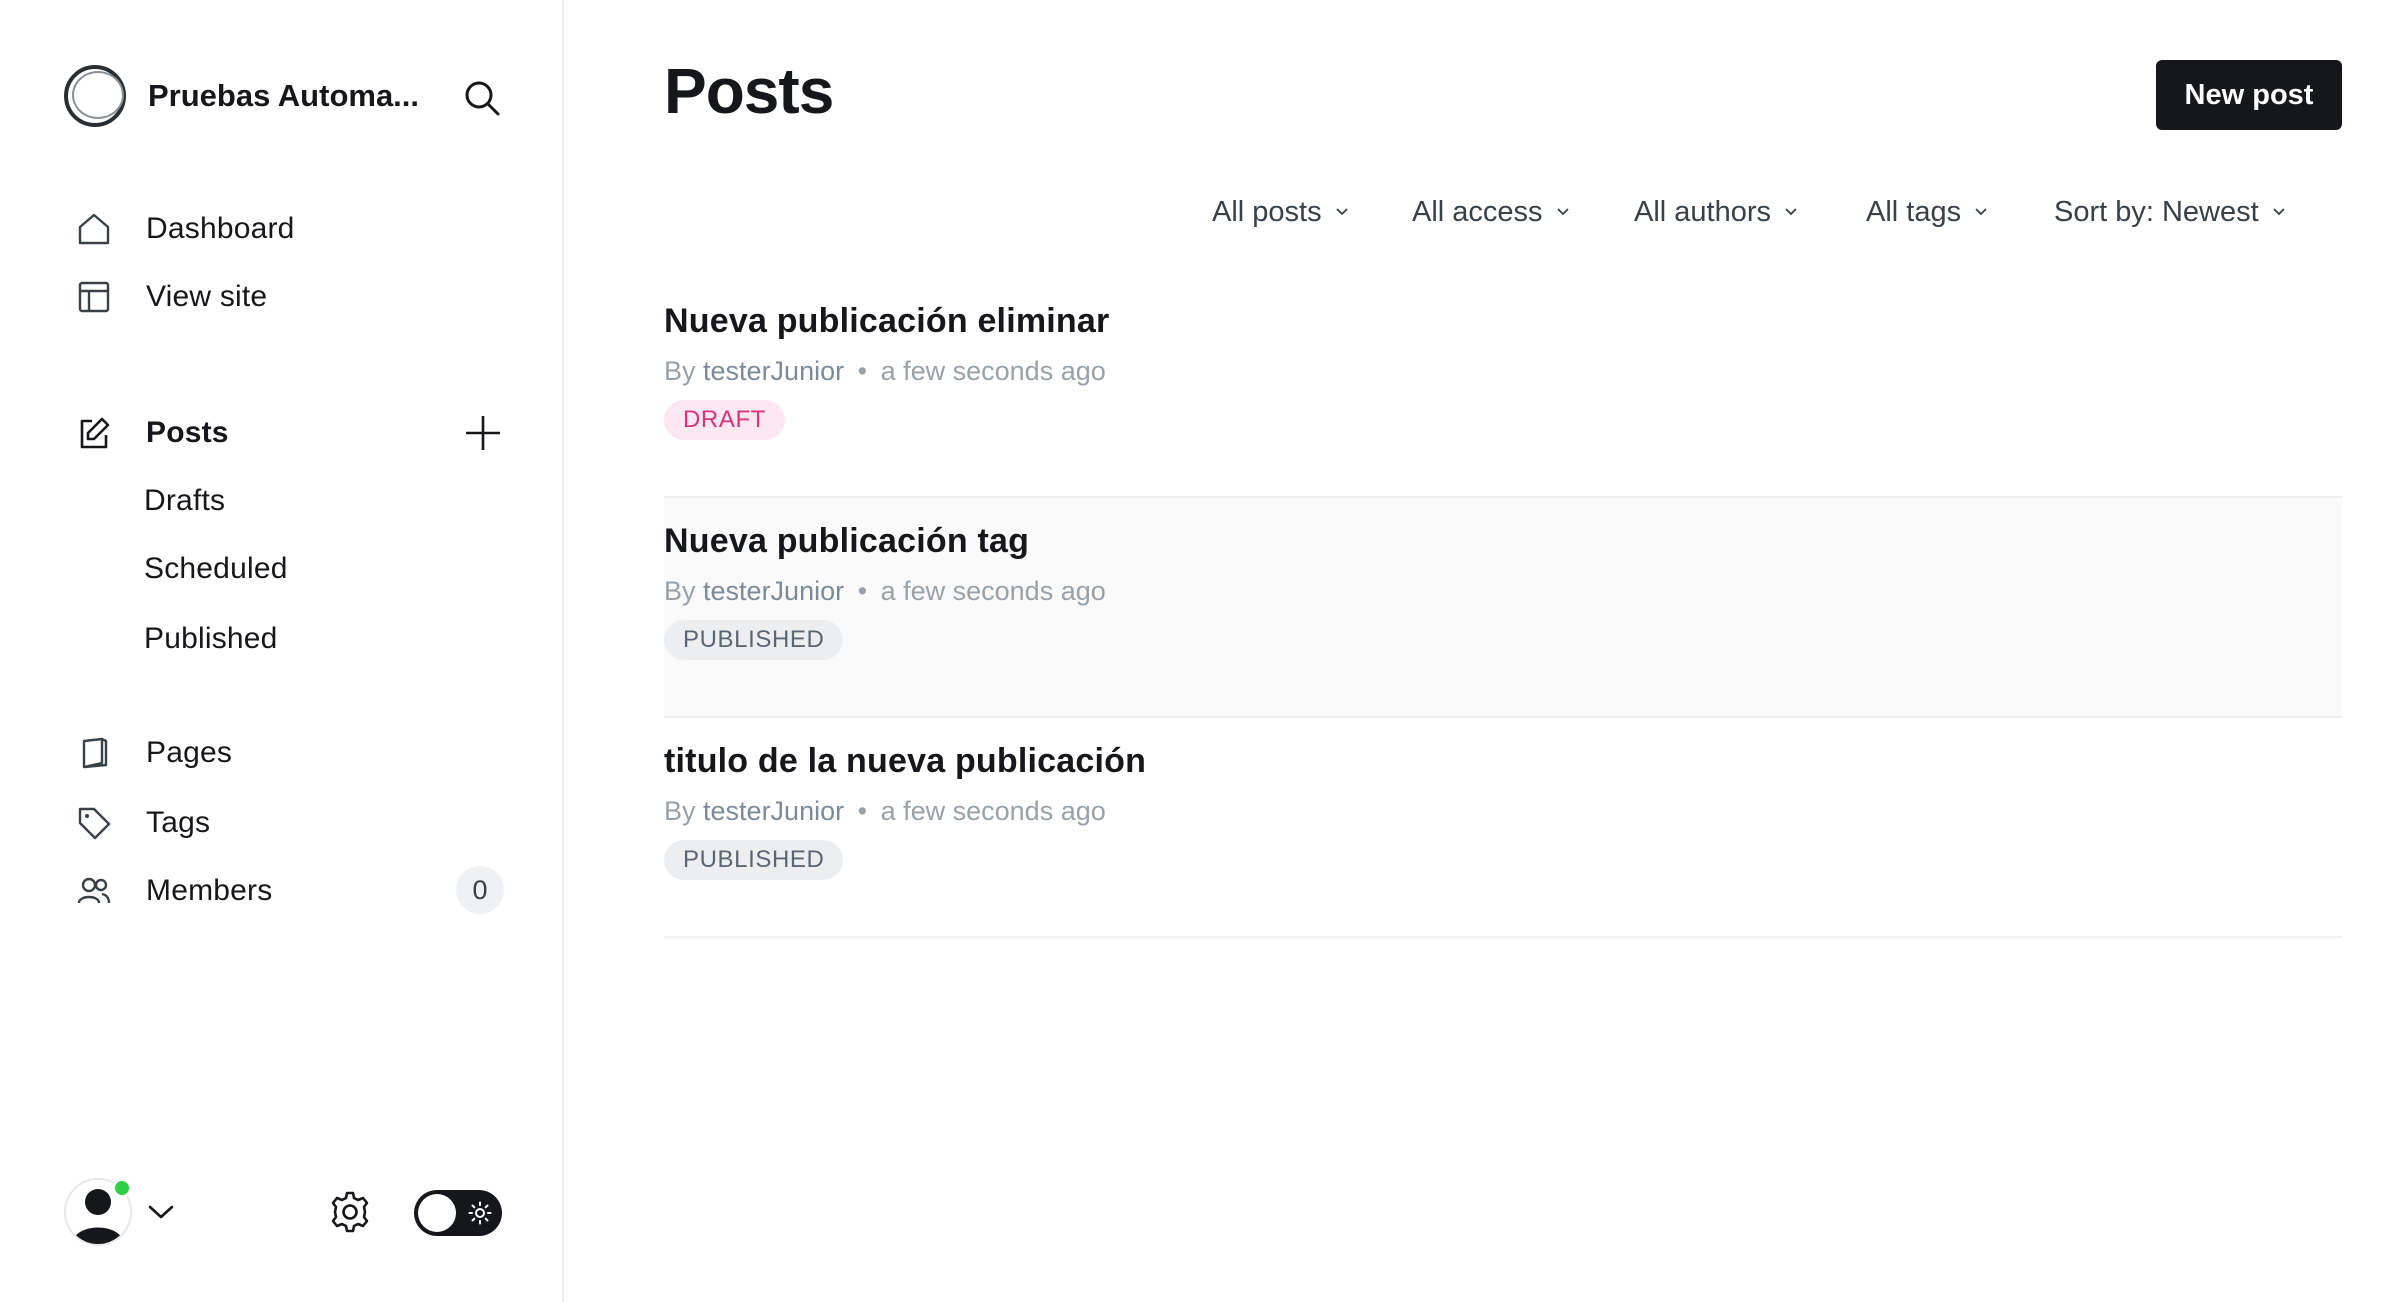 This screenshot has width=2400, height=1302. What do you see at coordinates (94, 753) in the screenshot?
I see `page-icon` at bounding box center [94, 753].